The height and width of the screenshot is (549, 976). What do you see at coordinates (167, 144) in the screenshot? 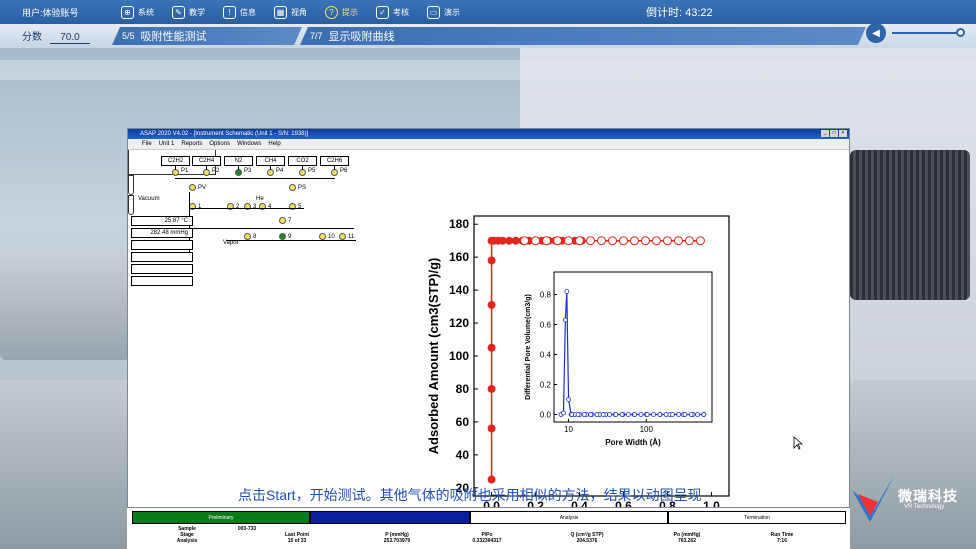
I see `window-menu-1: Unit 1` at bounding box center [167, 144].